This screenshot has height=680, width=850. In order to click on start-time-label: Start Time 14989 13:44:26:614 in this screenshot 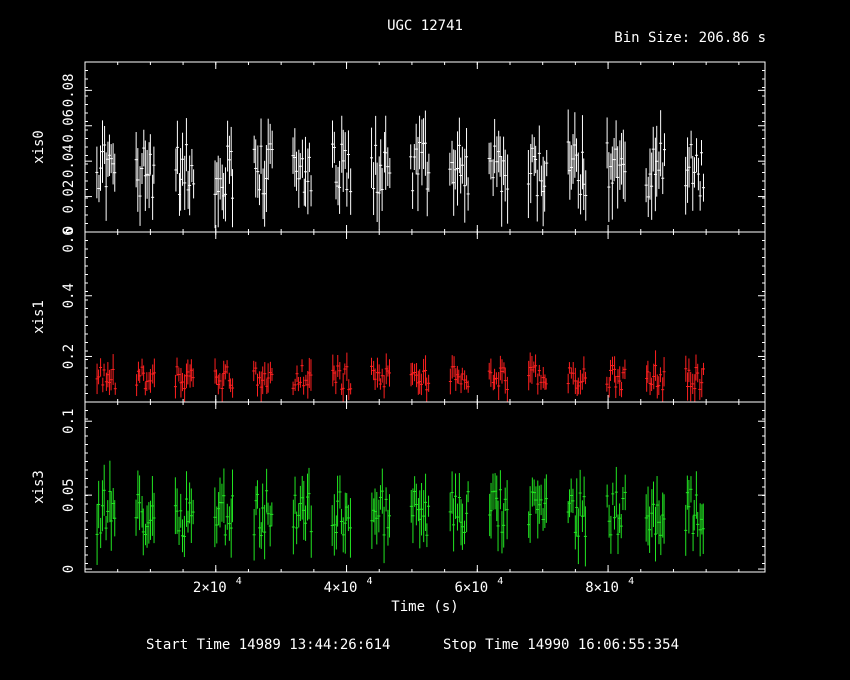, I will do `click(268, 645)`.